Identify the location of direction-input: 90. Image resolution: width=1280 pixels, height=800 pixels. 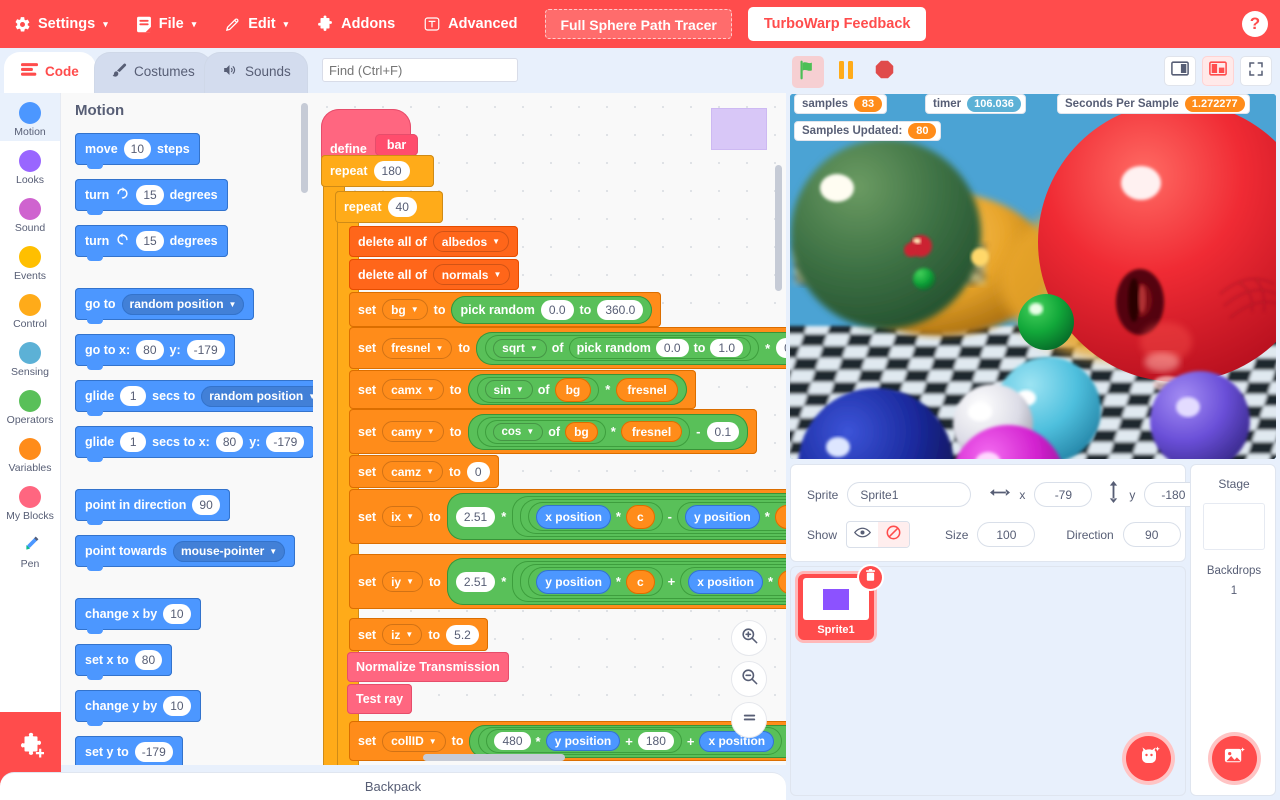
(1151, 534).